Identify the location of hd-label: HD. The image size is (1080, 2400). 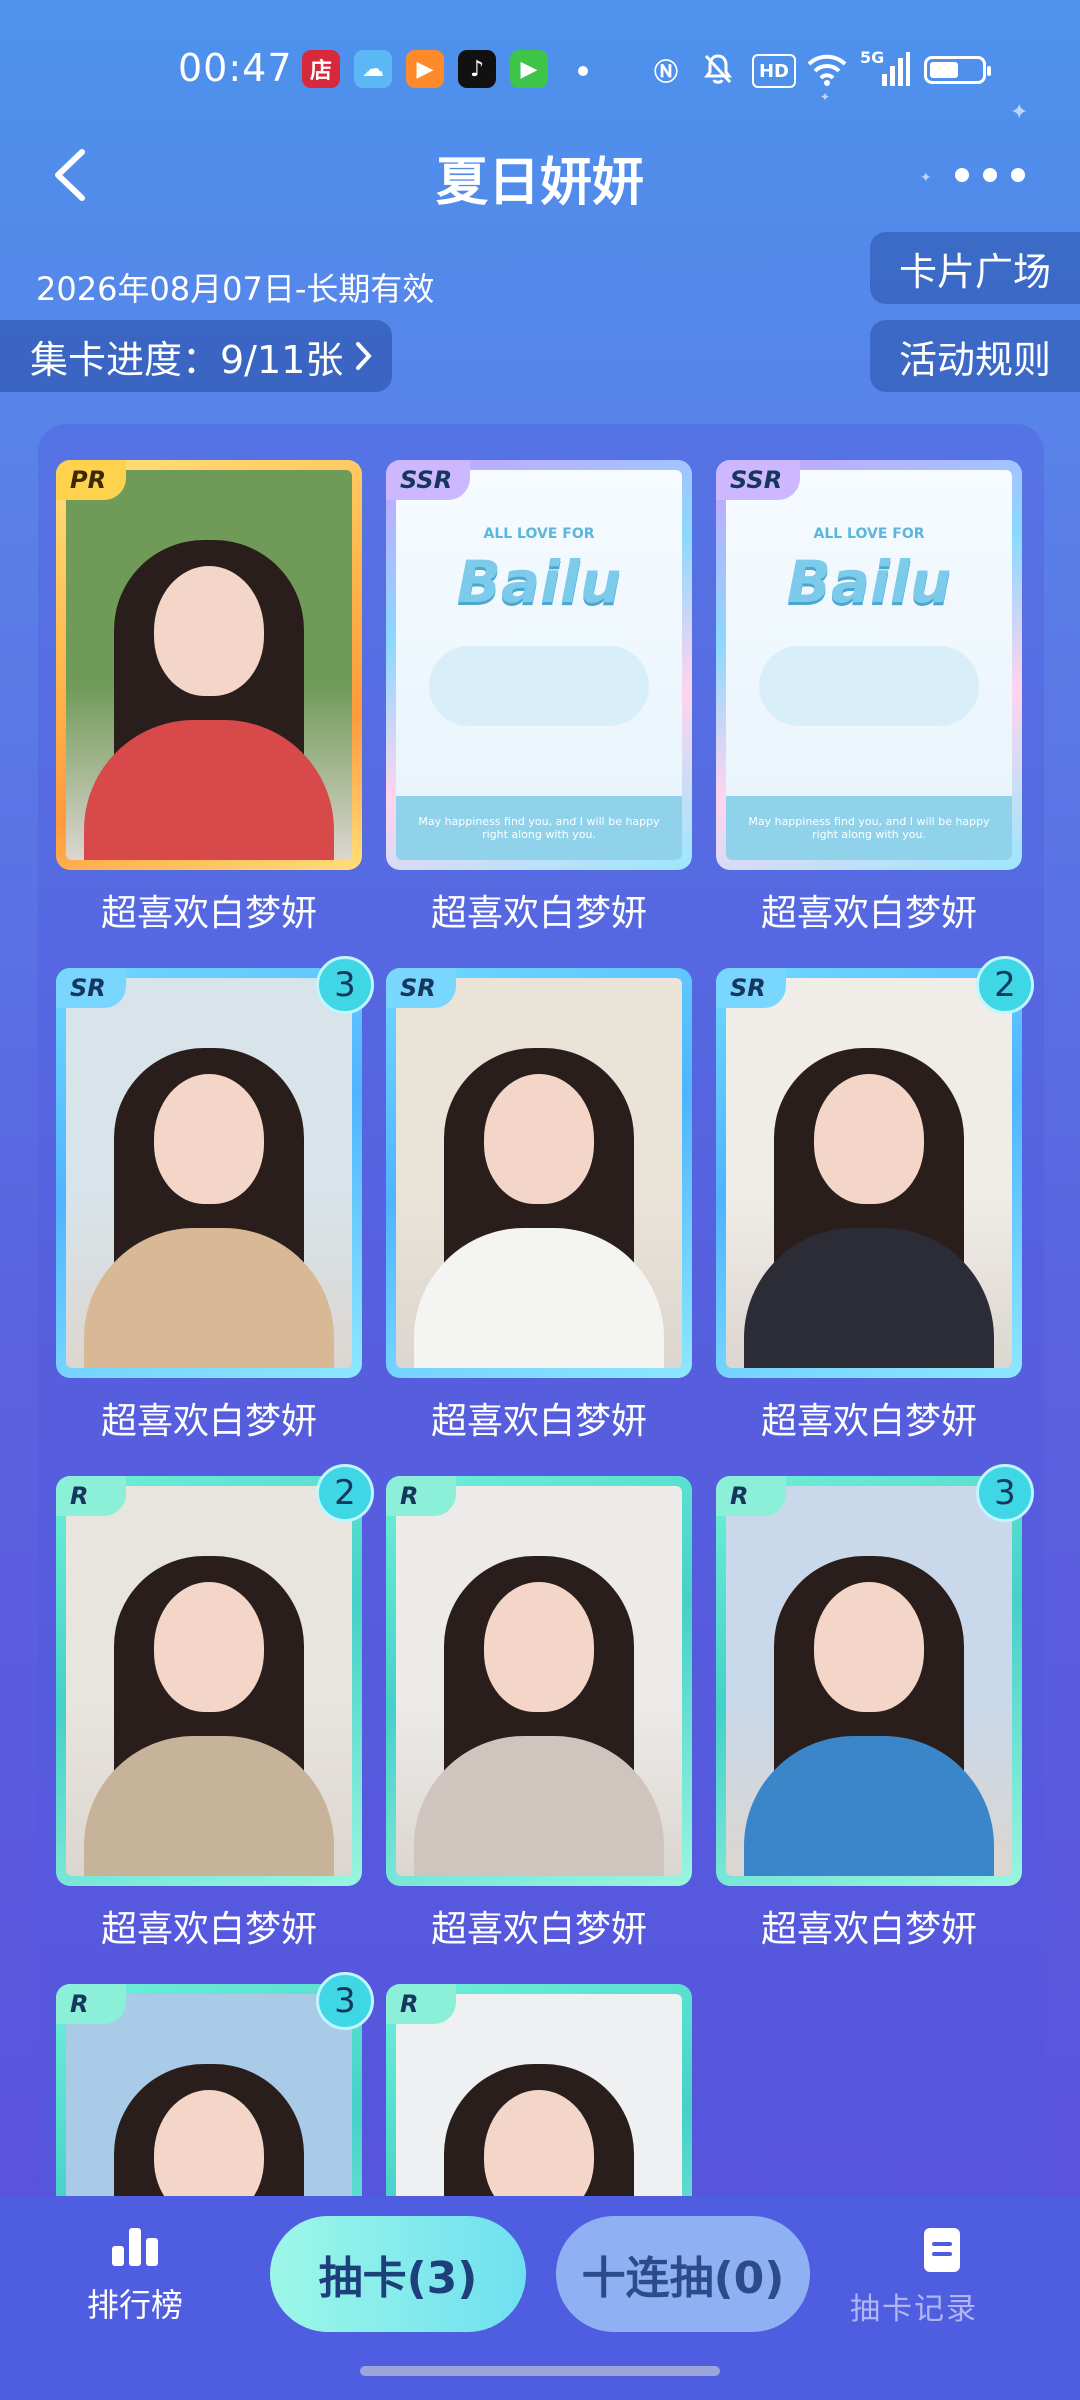
(773, 71).